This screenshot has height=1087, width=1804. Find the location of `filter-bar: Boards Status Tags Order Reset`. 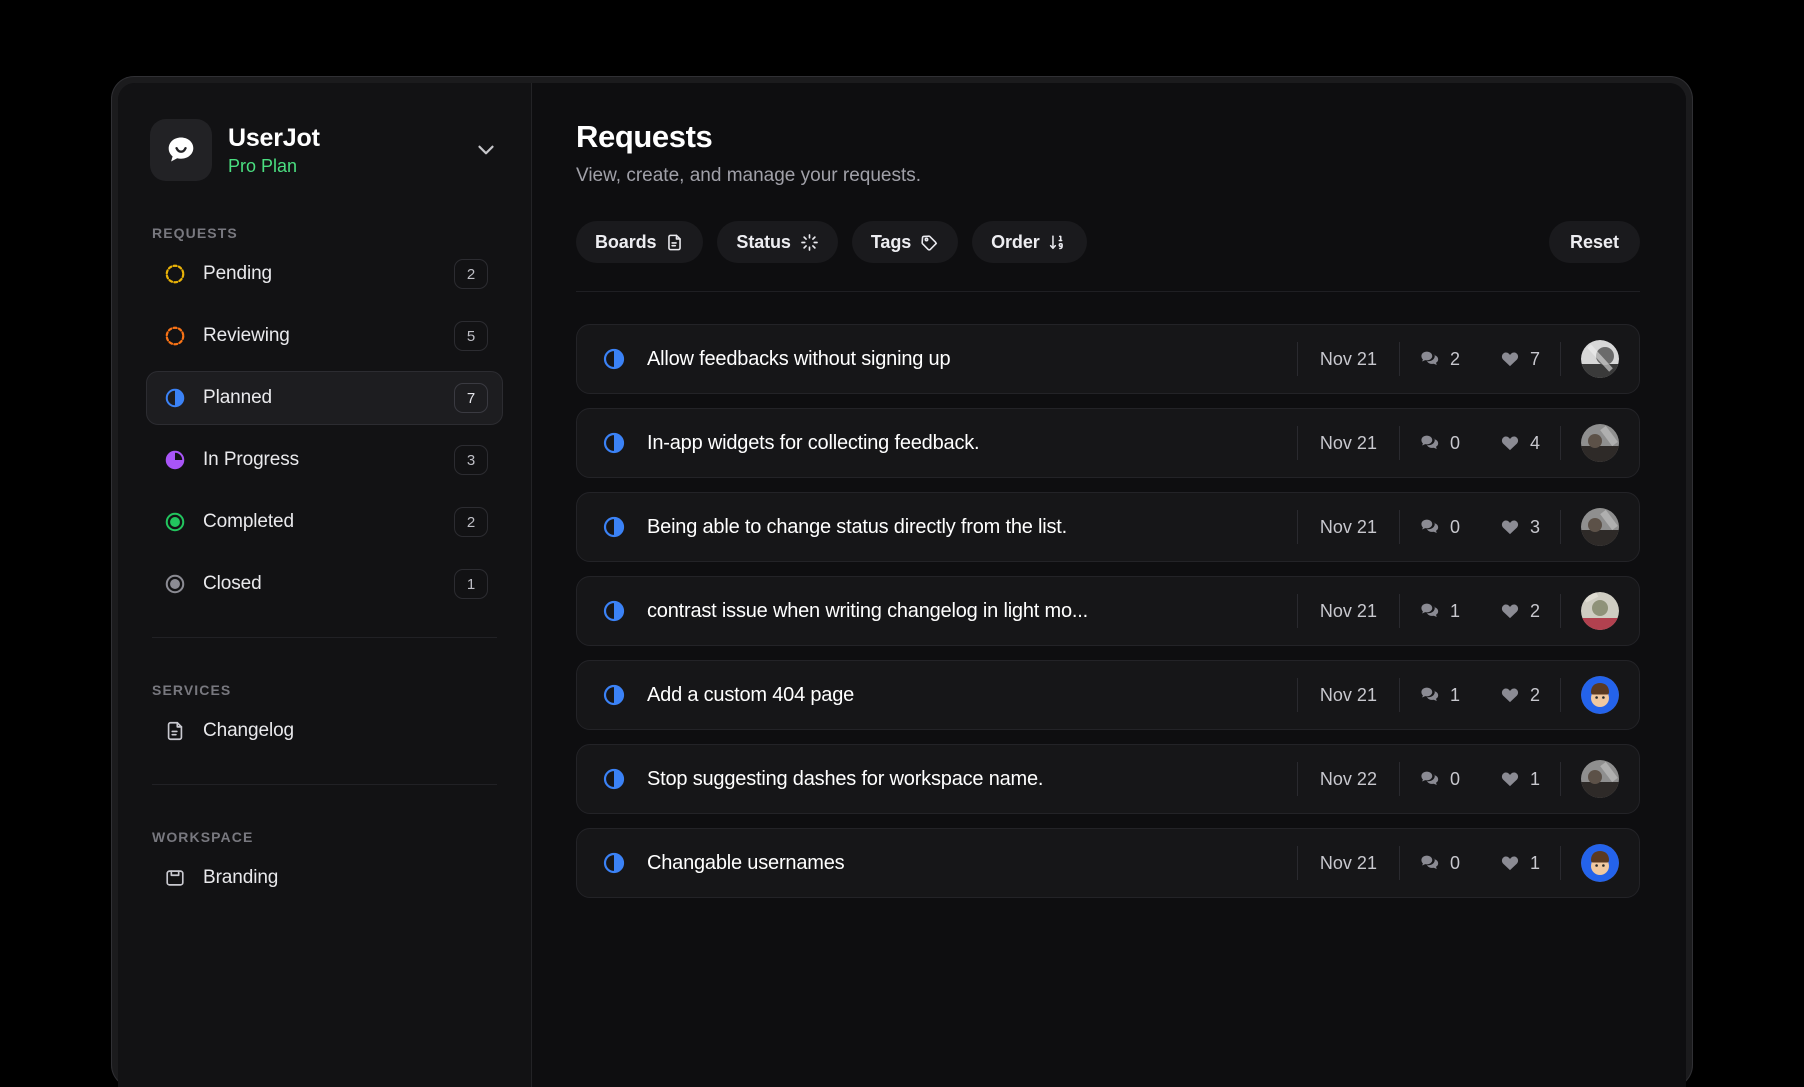

filter-bar: Boards Status Tags Order Reset is located at coordinates (1108, 256).